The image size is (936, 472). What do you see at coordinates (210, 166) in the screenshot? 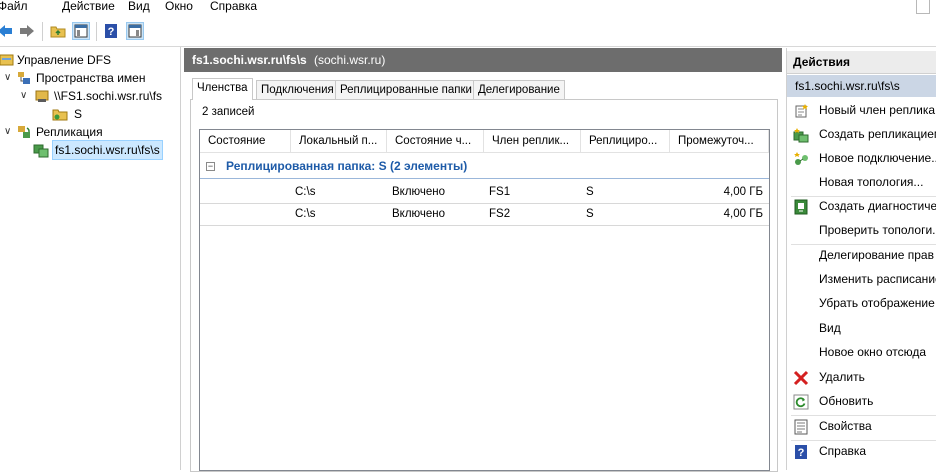
I see `group-collapse-icon: −` at bounding box center [210, 166].